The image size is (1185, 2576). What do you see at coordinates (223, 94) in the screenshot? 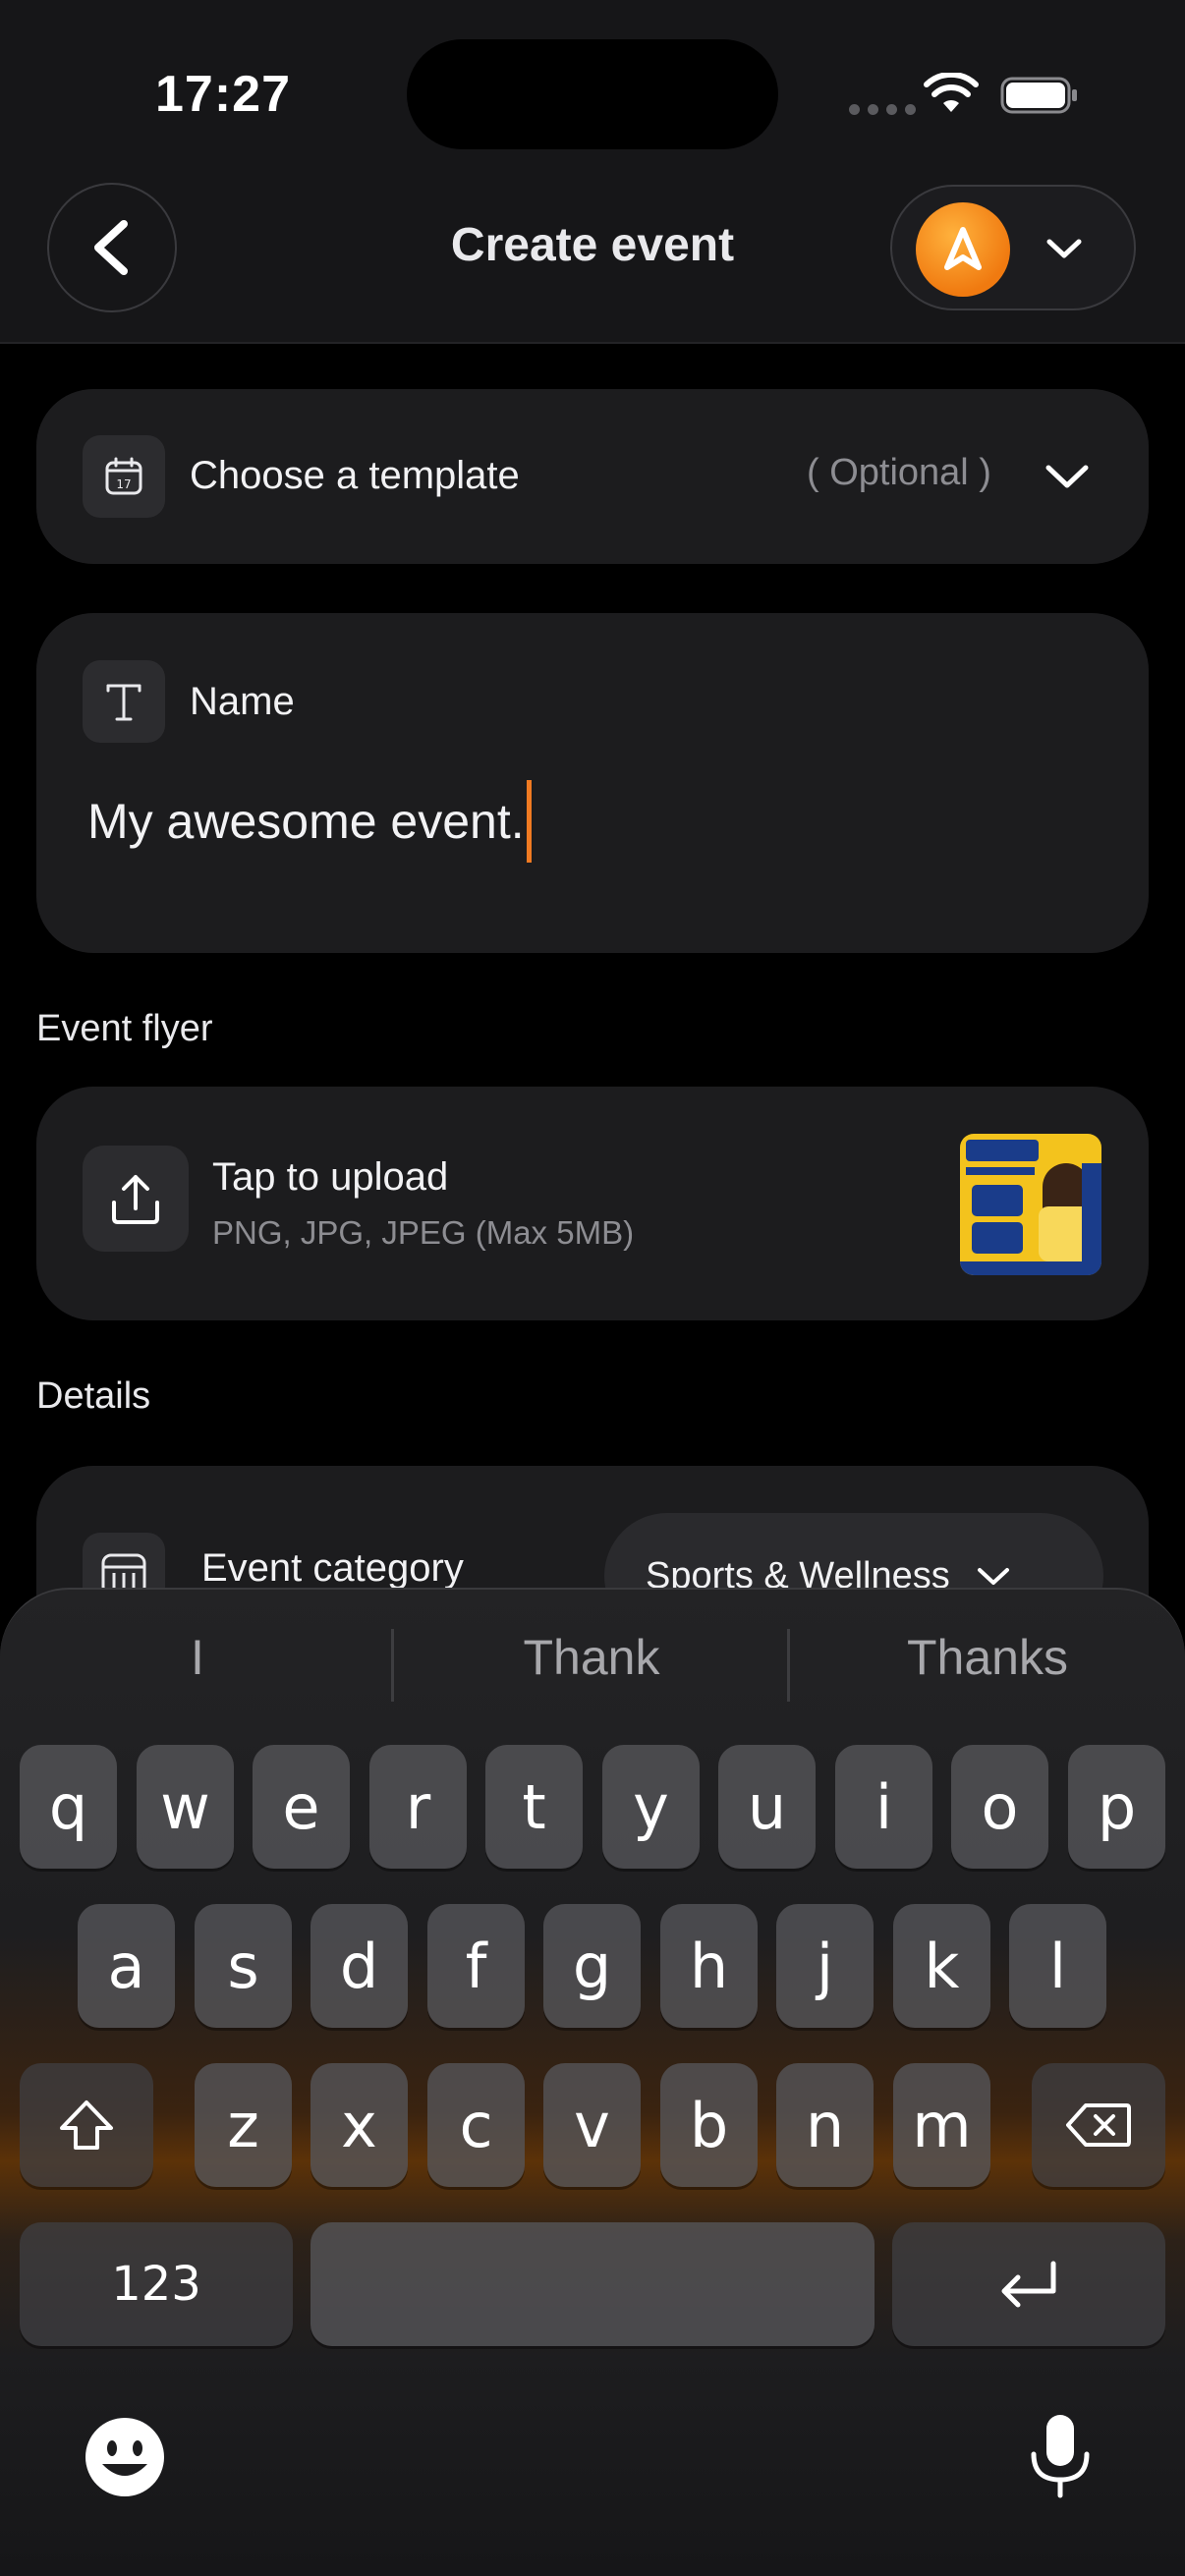
I see `status-time: 17:27` at bounding box center [223, 94].